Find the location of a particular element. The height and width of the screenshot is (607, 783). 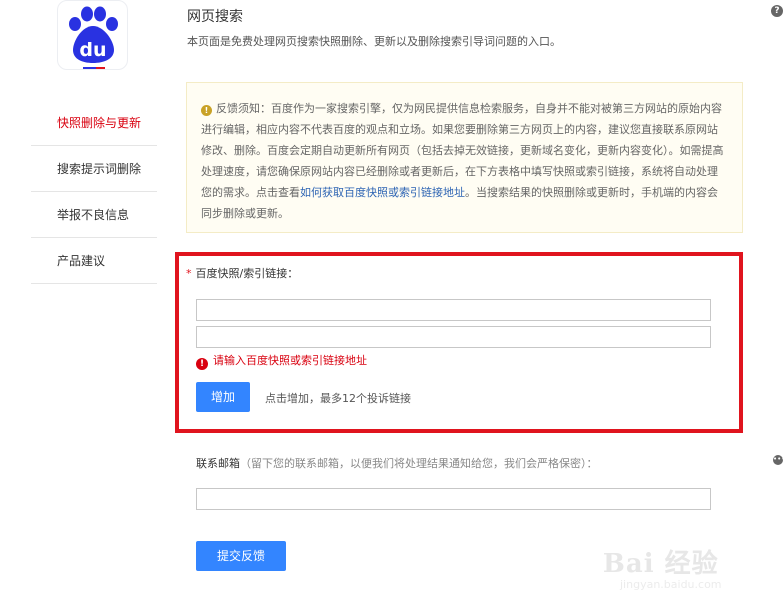

sidebar-item-suggestion-words: 搜索提示词删除 is located at coordinates (94, 169).